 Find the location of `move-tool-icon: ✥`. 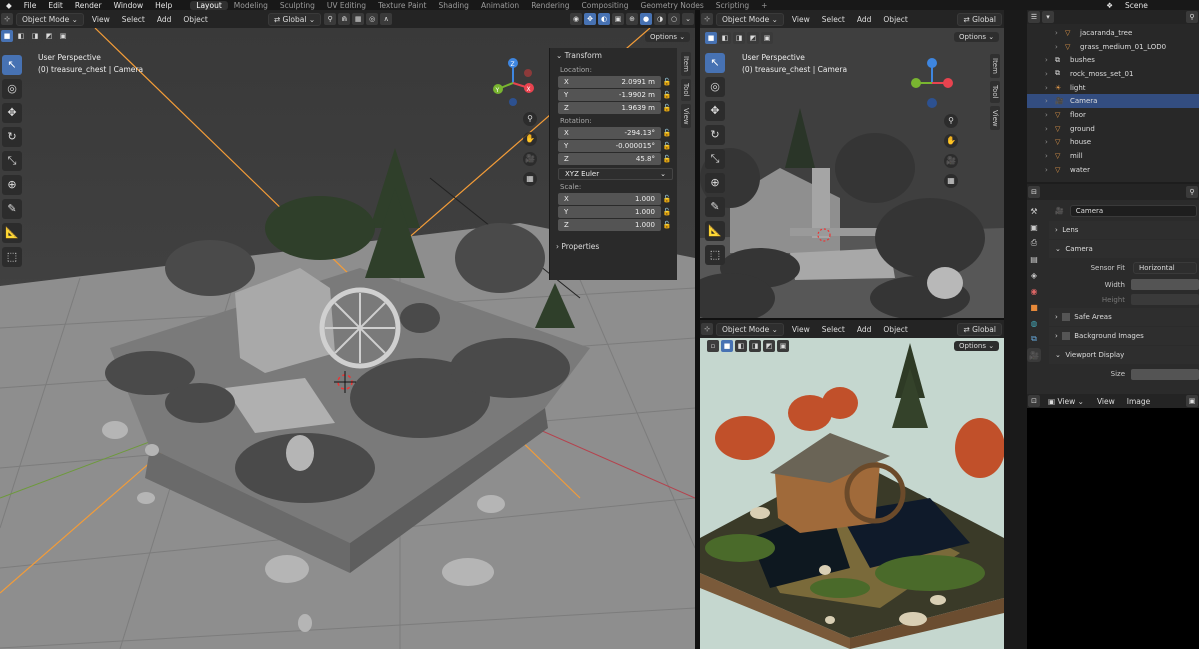

move-tool-icon: ✥ is located at coordinates (715, 111).